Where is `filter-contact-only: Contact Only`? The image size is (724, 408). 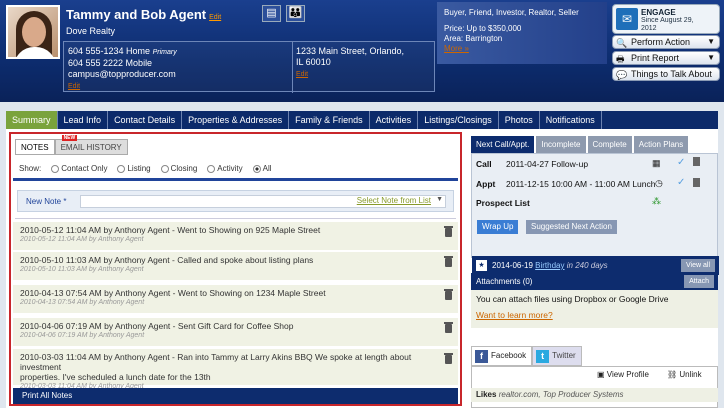
filter-contact-only: Contact Only is located at coordinates (79, 168).